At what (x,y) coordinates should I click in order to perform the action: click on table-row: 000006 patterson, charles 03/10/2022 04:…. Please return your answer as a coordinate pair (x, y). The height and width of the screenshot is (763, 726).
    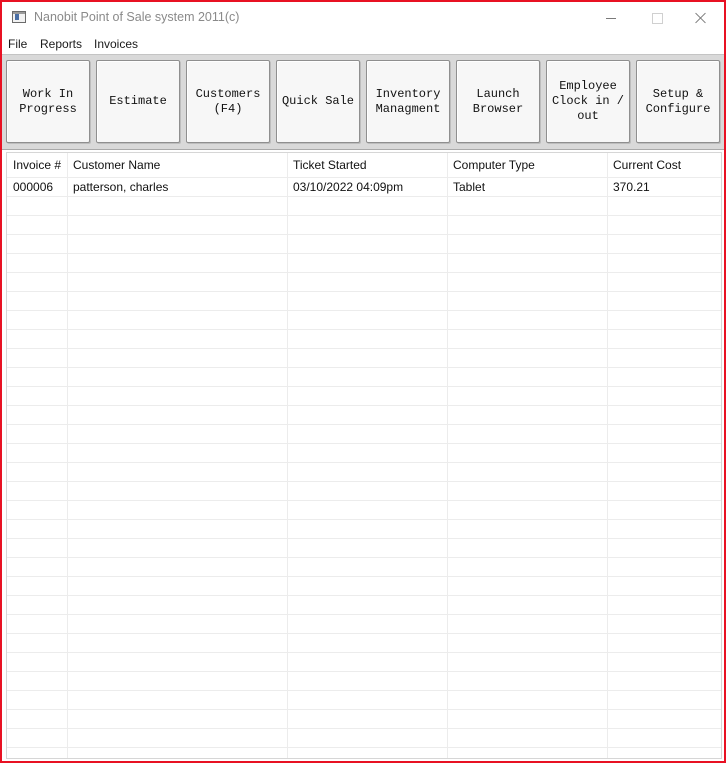
    Looking at the image, I should click on (364, 186).